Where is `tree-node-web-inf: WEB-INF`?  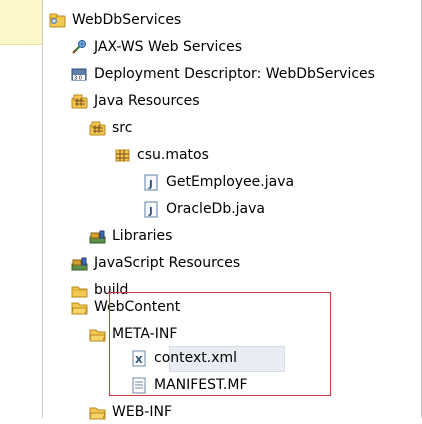
tree-node-web-inf: WEB-INF is located at coordinates (130, 412).